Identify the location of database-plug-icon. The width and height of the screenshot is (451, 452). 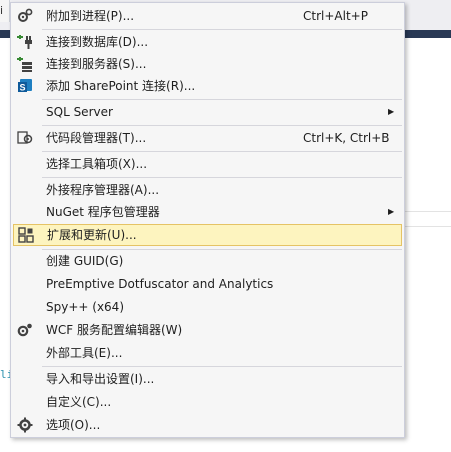
(24, 42).